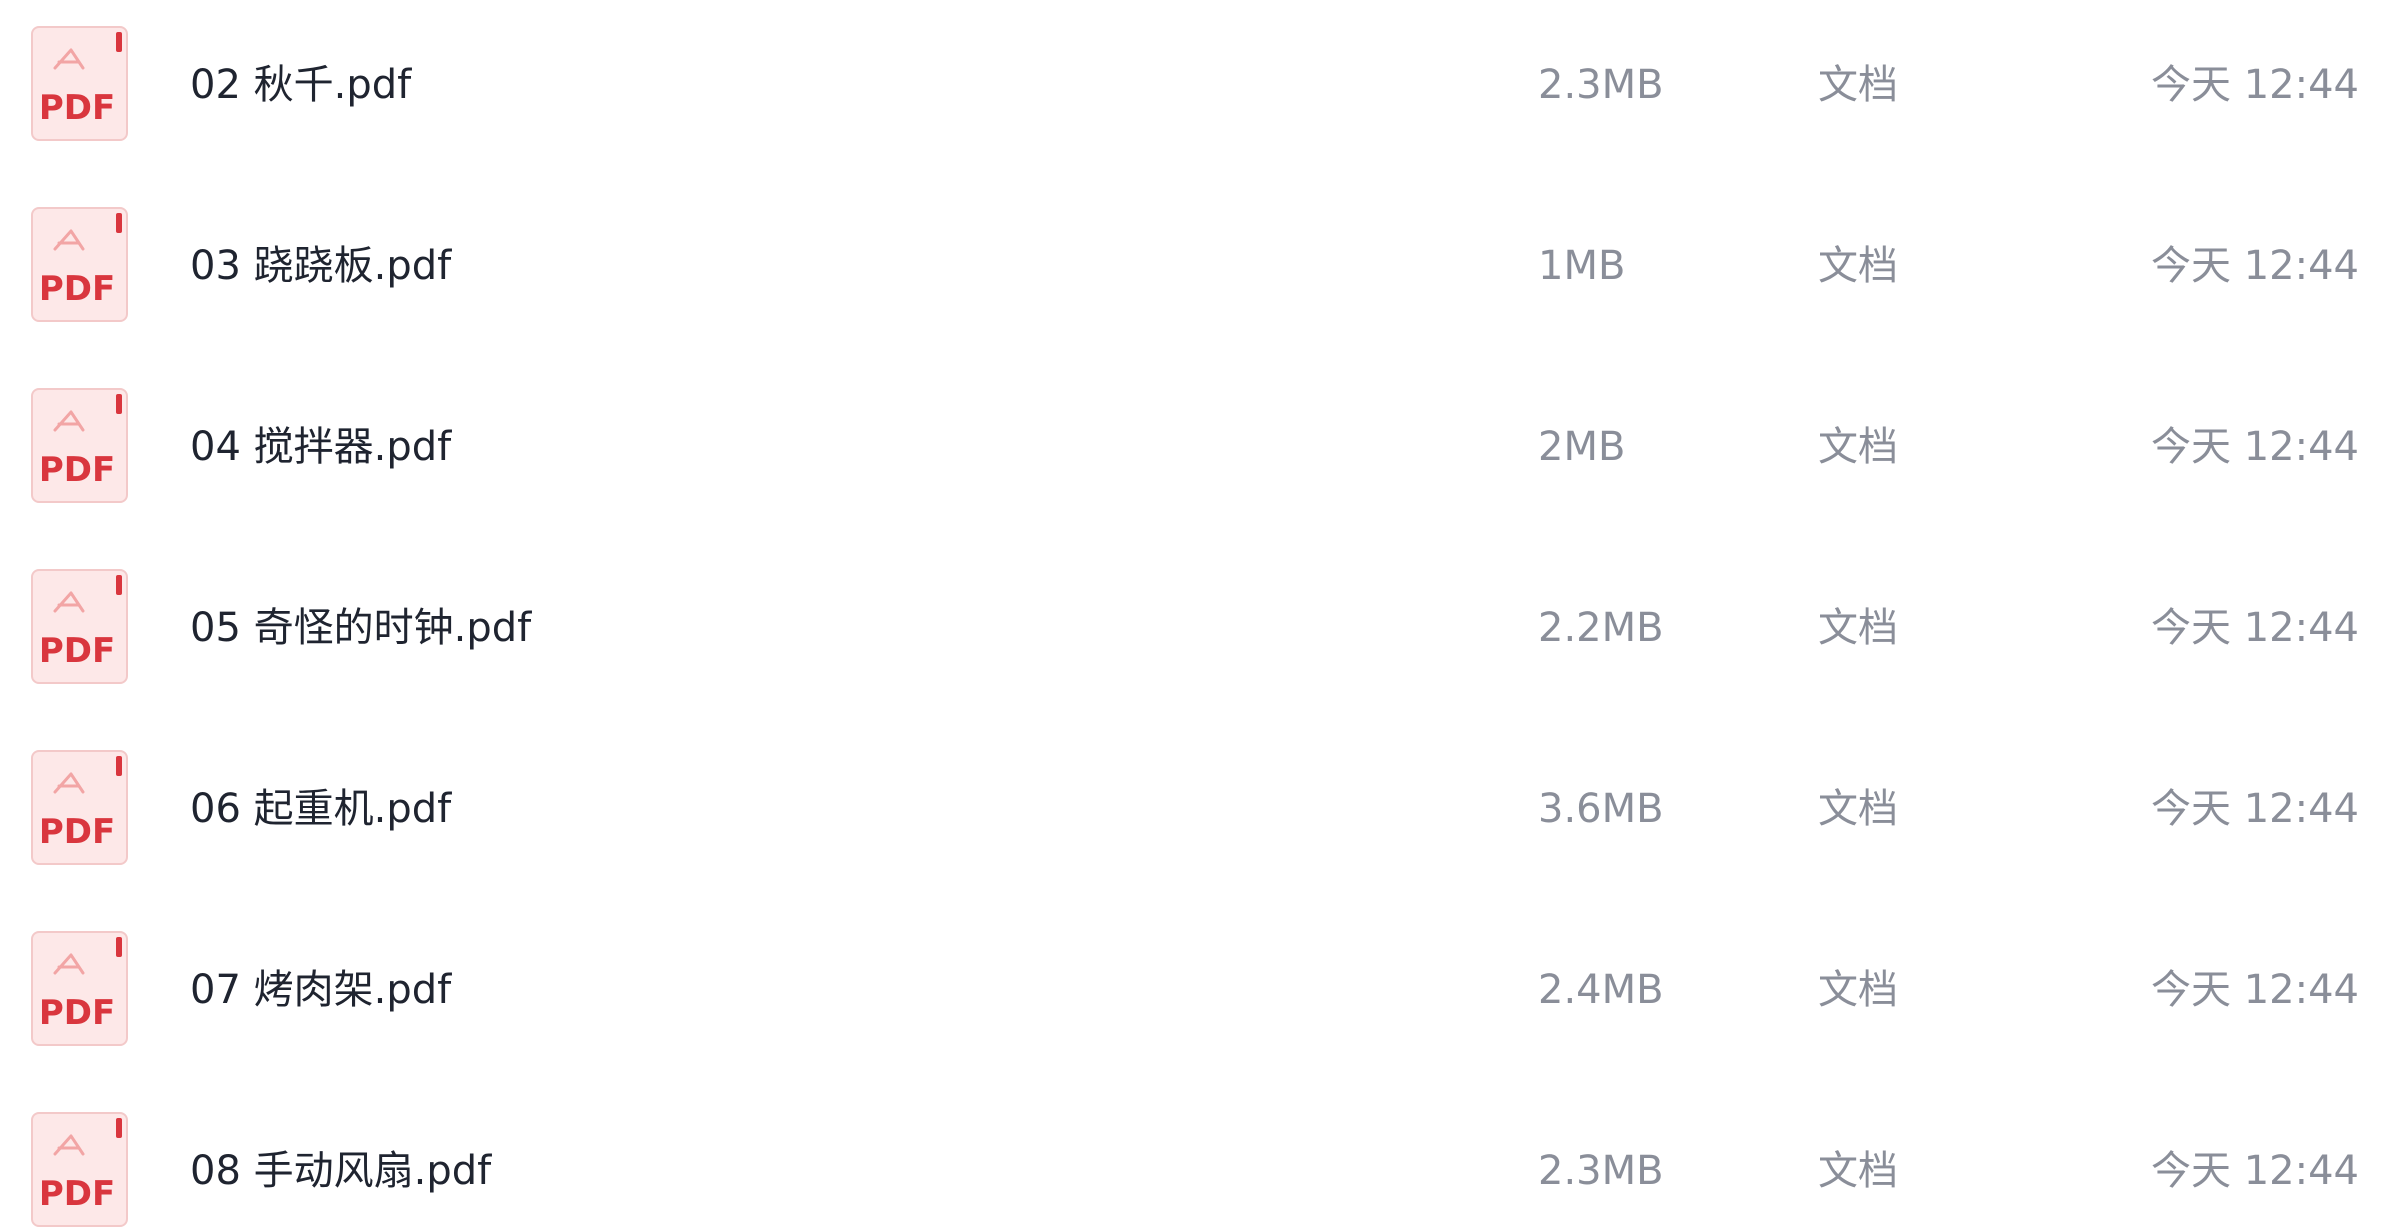 This screenshot has height=1227, width=2397. What do you see at coordinates (1198, 814) in the screenshot?
I see `file-row: PDF 06 起重机.pdf 3.6MB 文档 今天 12:44` at bounding box center [1198, 814].